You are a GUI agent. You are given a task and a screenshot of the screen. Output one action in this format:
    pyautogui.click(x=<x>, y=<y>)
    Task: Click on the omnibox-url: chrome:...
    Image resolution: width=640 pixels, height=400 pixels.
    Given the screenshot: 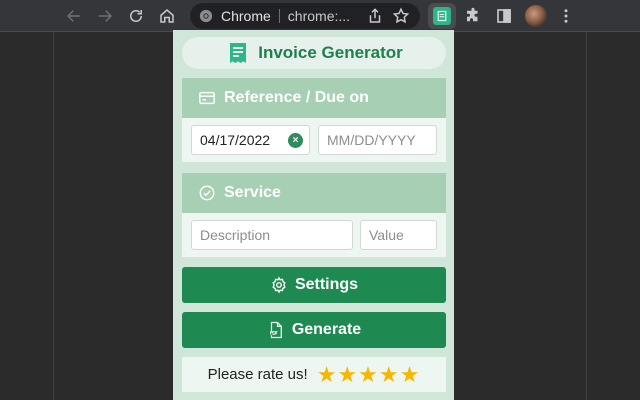 What is the action you would take?
    pyautogui.click(x=319, y=16)
    